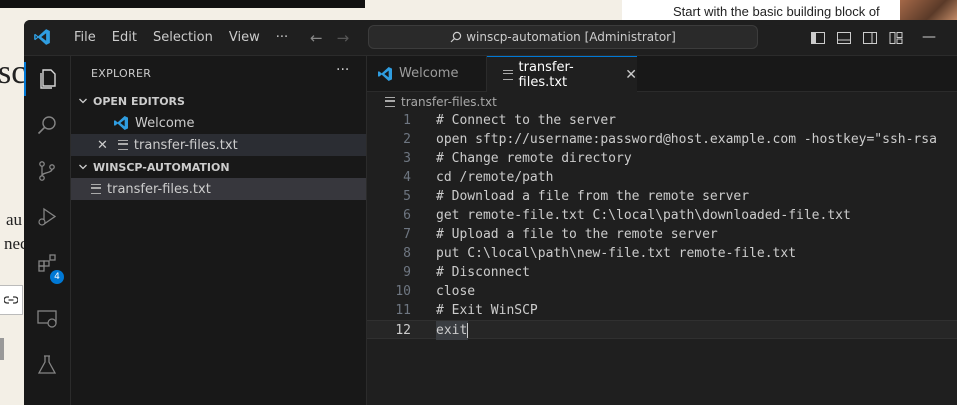 This screenshot has width=957, height=405. I want to click on text-cursor, so click(468, 330).